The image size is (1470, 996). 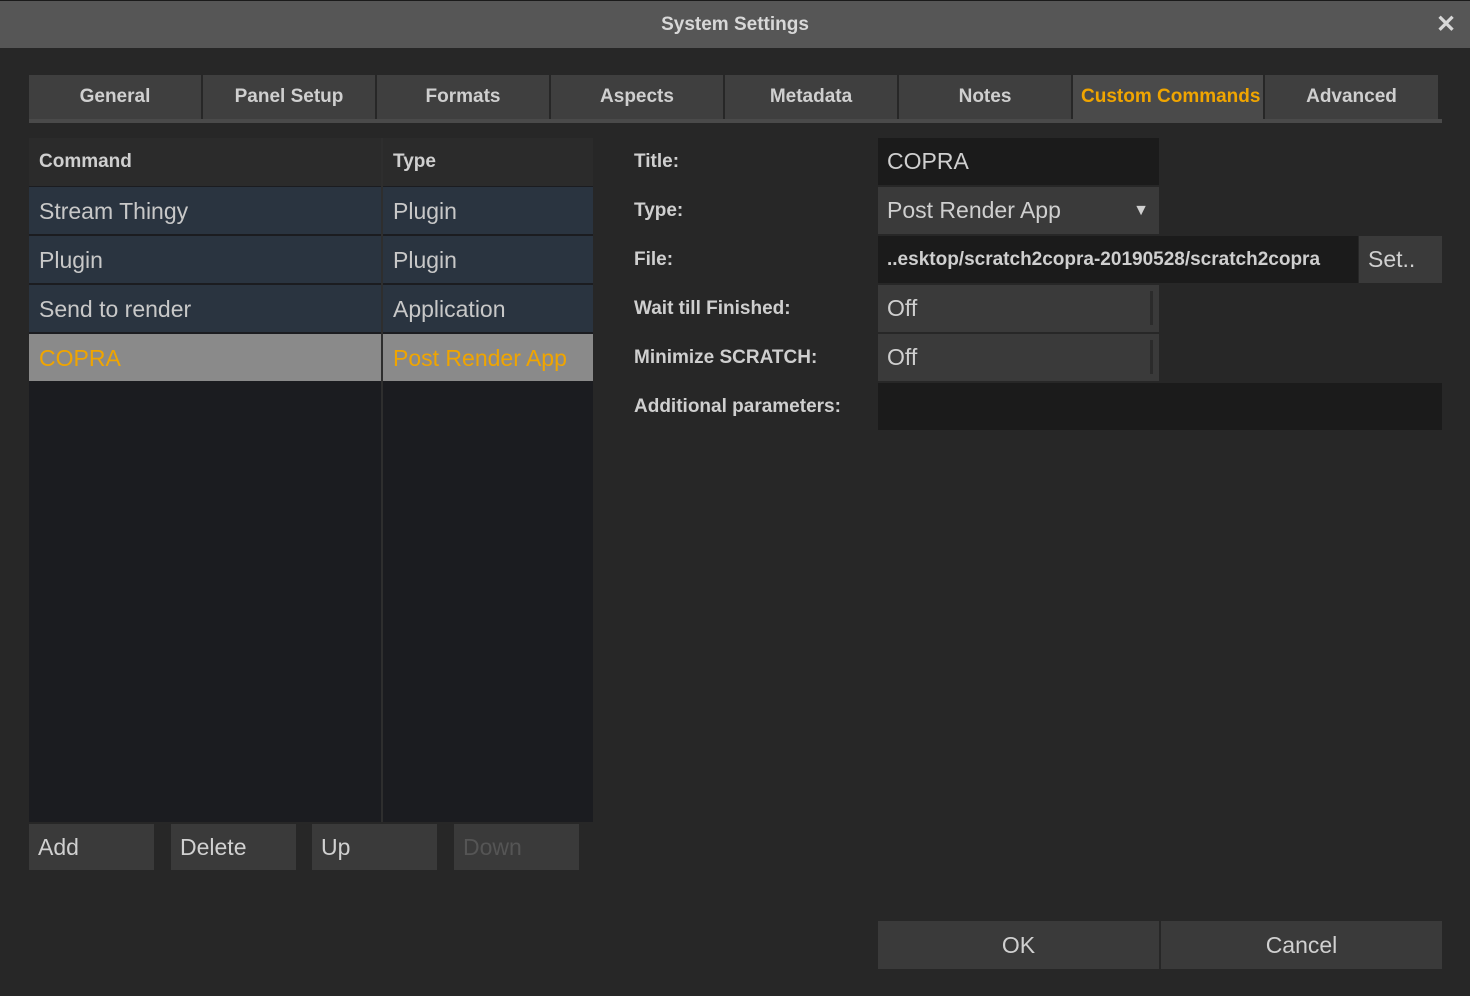 I want to click on title-field: COPRA, so click(x=1018, y=161).